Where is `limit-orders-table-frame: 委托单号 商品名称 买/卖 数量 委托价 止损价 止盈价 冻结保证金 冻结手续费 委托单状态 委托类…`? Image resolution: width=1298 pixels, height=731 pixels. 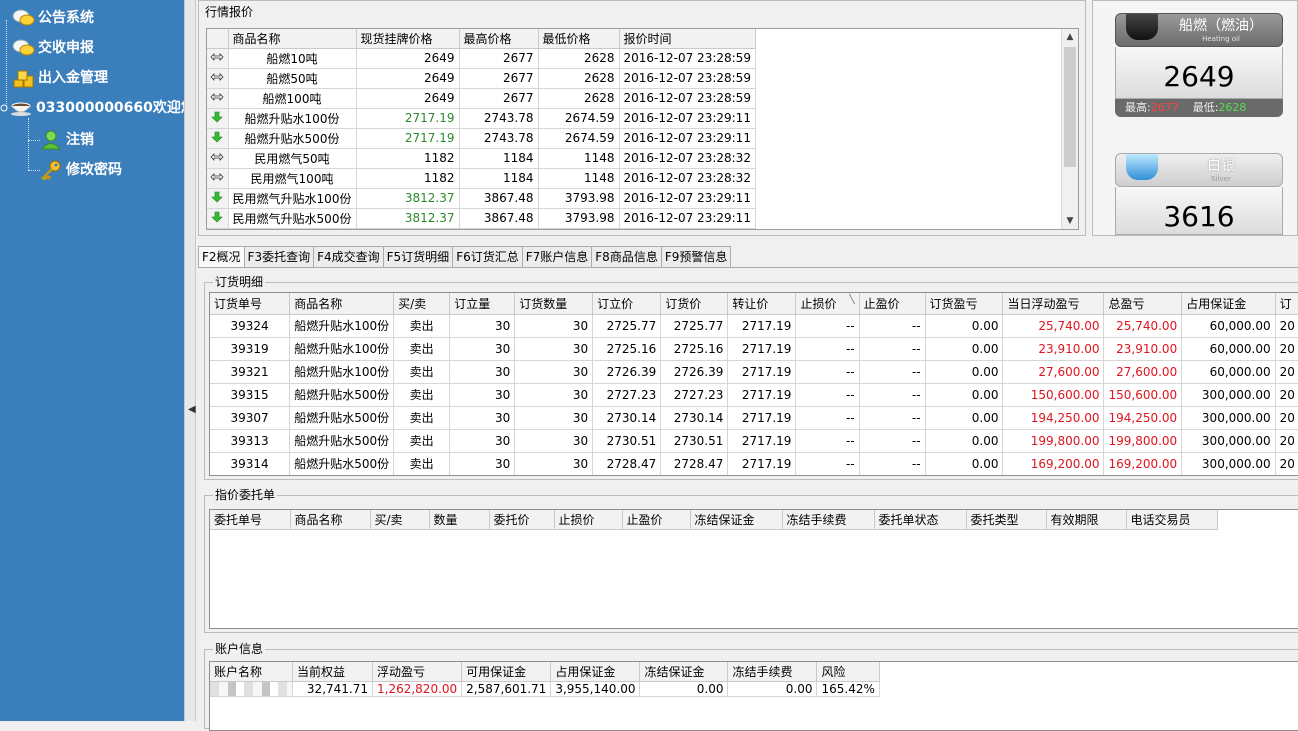
limit-orders-table-frame: 委托单号 商品名称 买/卖 数量 委托价 止损价 止盈价 冻结保证金 冻结手续费 委托单状态 委托类… is located at coordinates (753, 569).